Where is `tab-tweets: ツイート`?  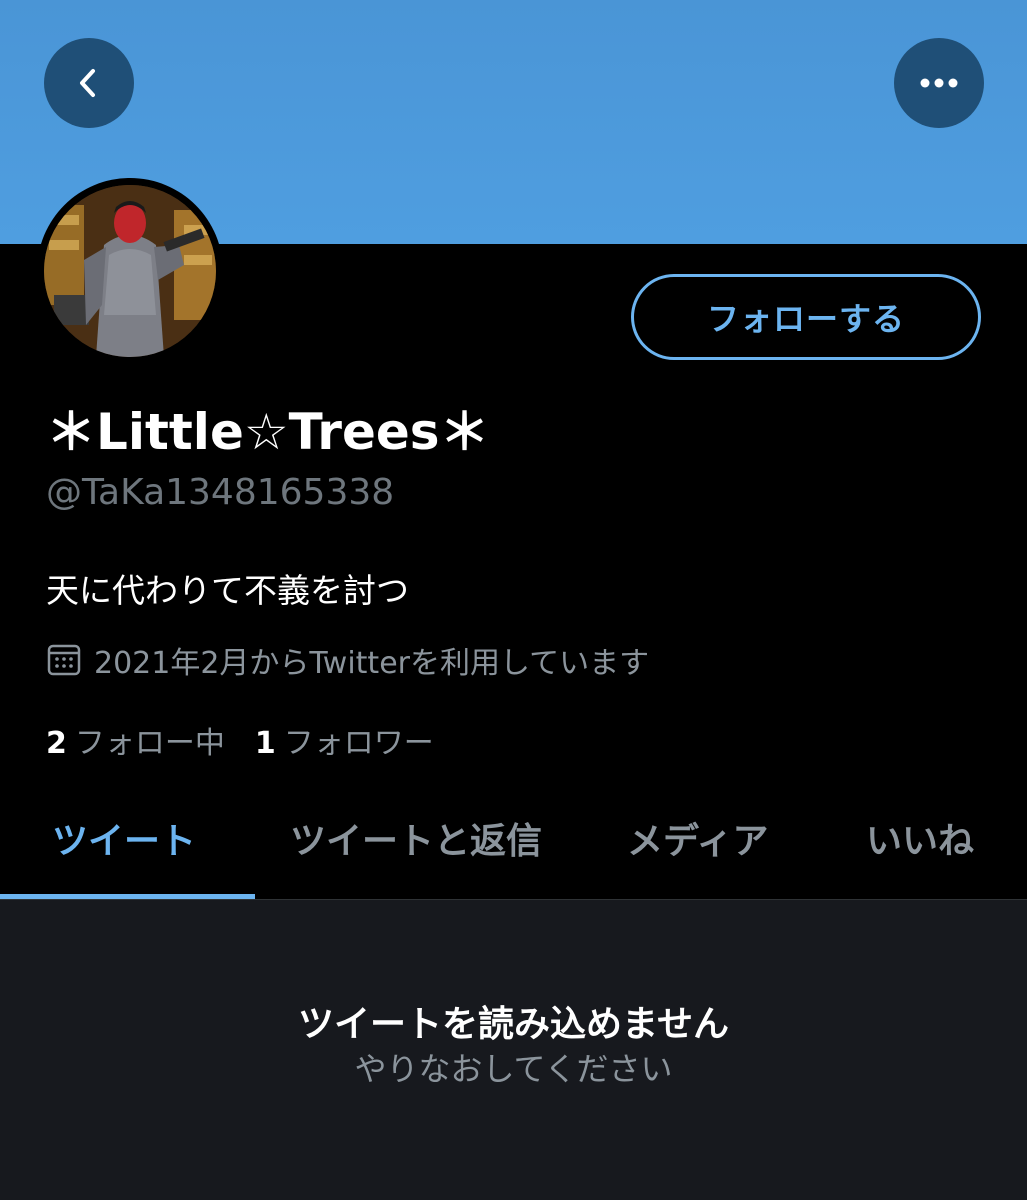 tab-tweets: ツイート is located at coordinates (124, 838).